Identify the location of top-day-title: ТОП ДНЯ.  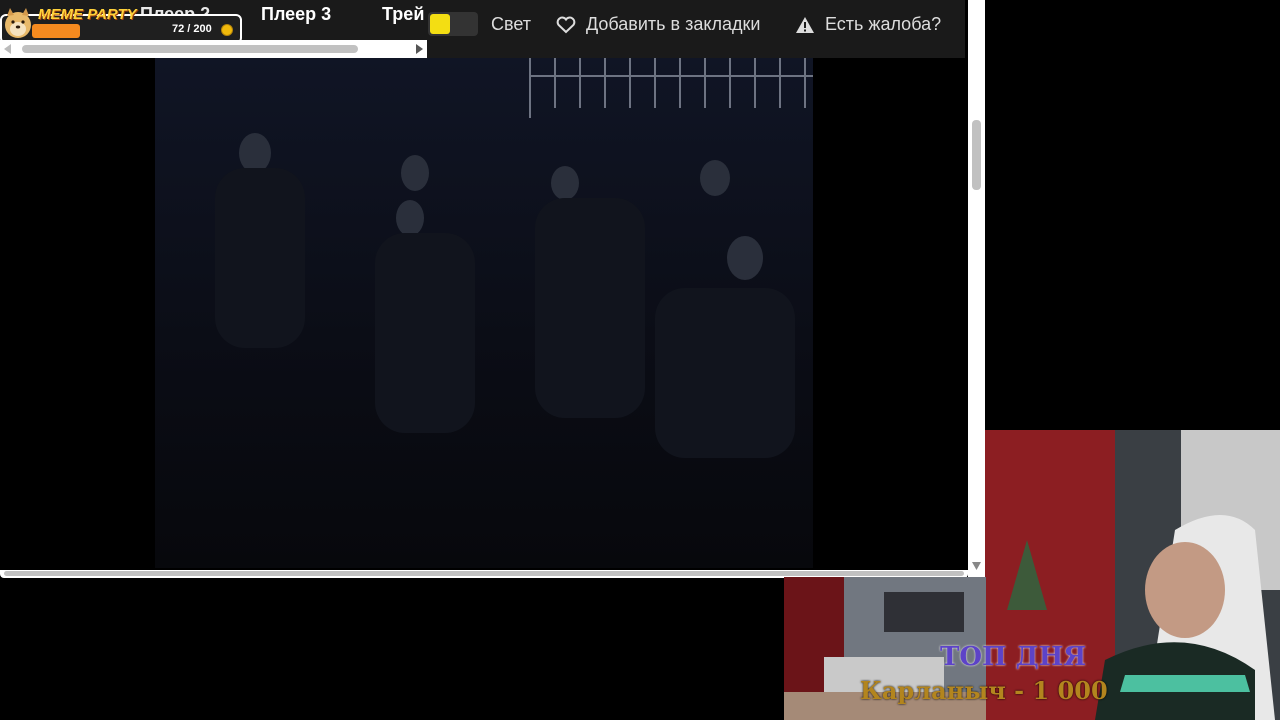
(1013, 657).